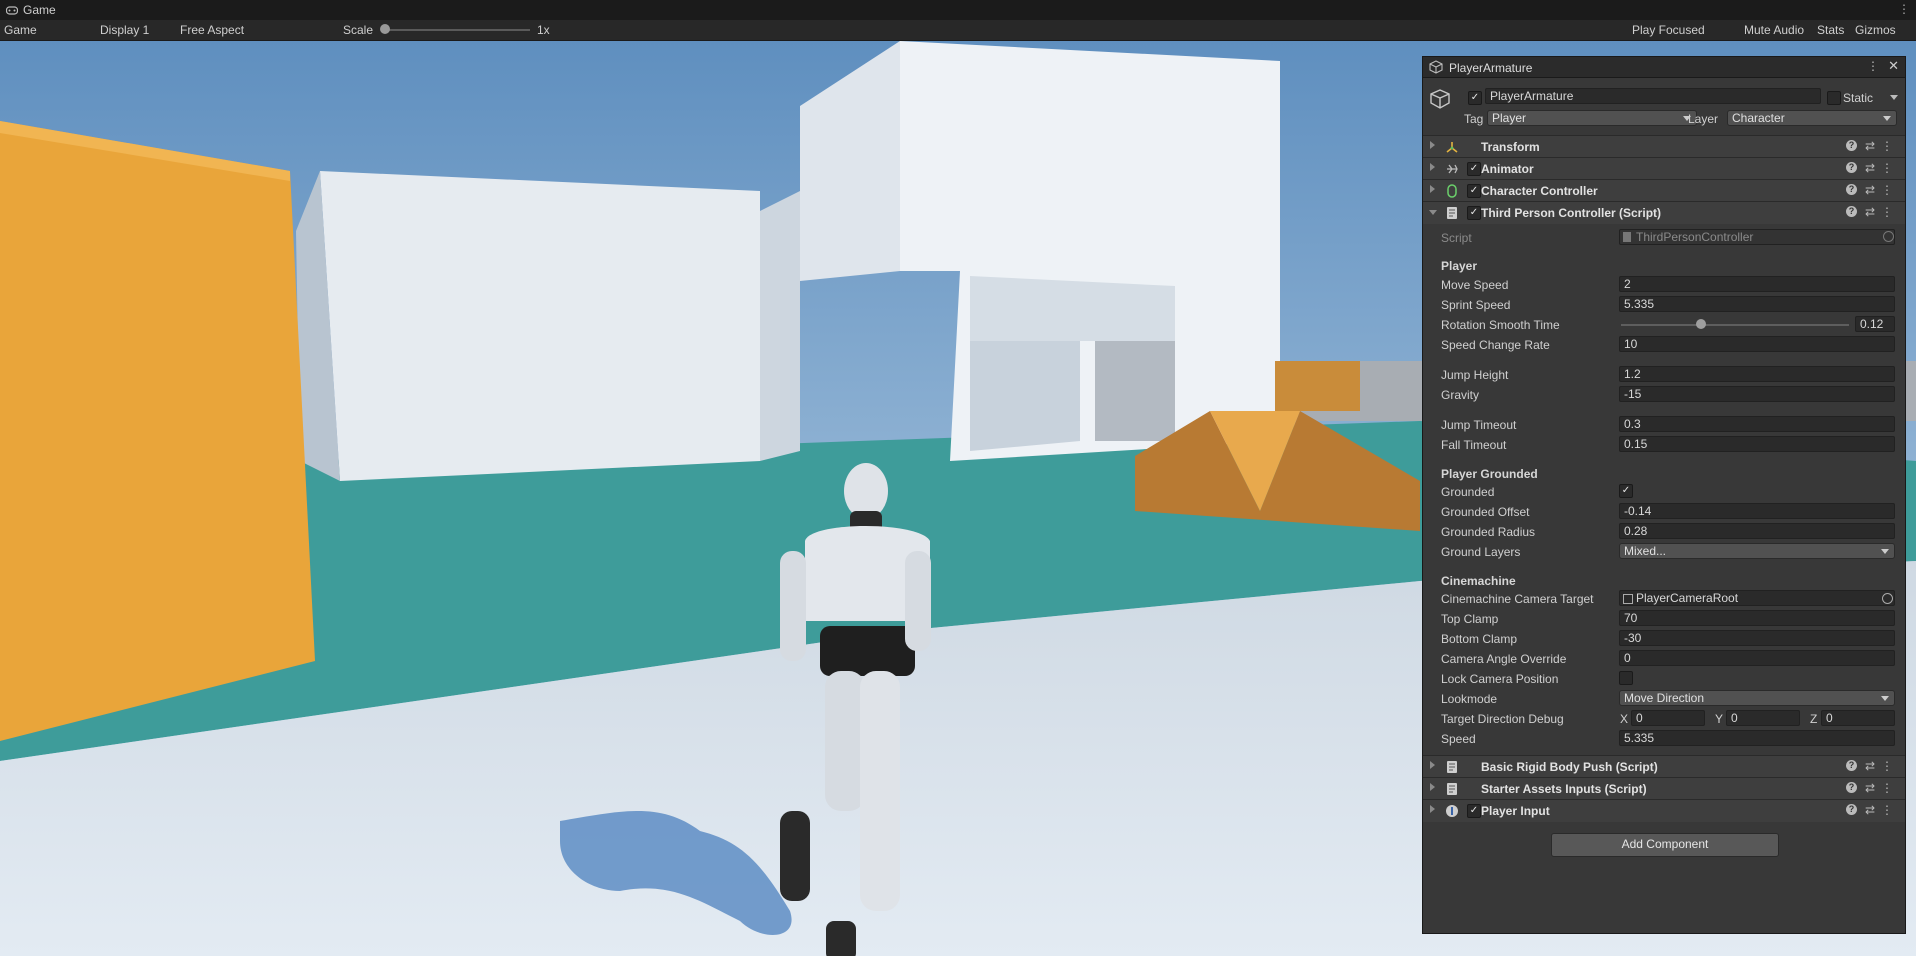 The image size is (1916, 956). I want to click on fall-timeout-field: 0.15, so click(1757, 444).